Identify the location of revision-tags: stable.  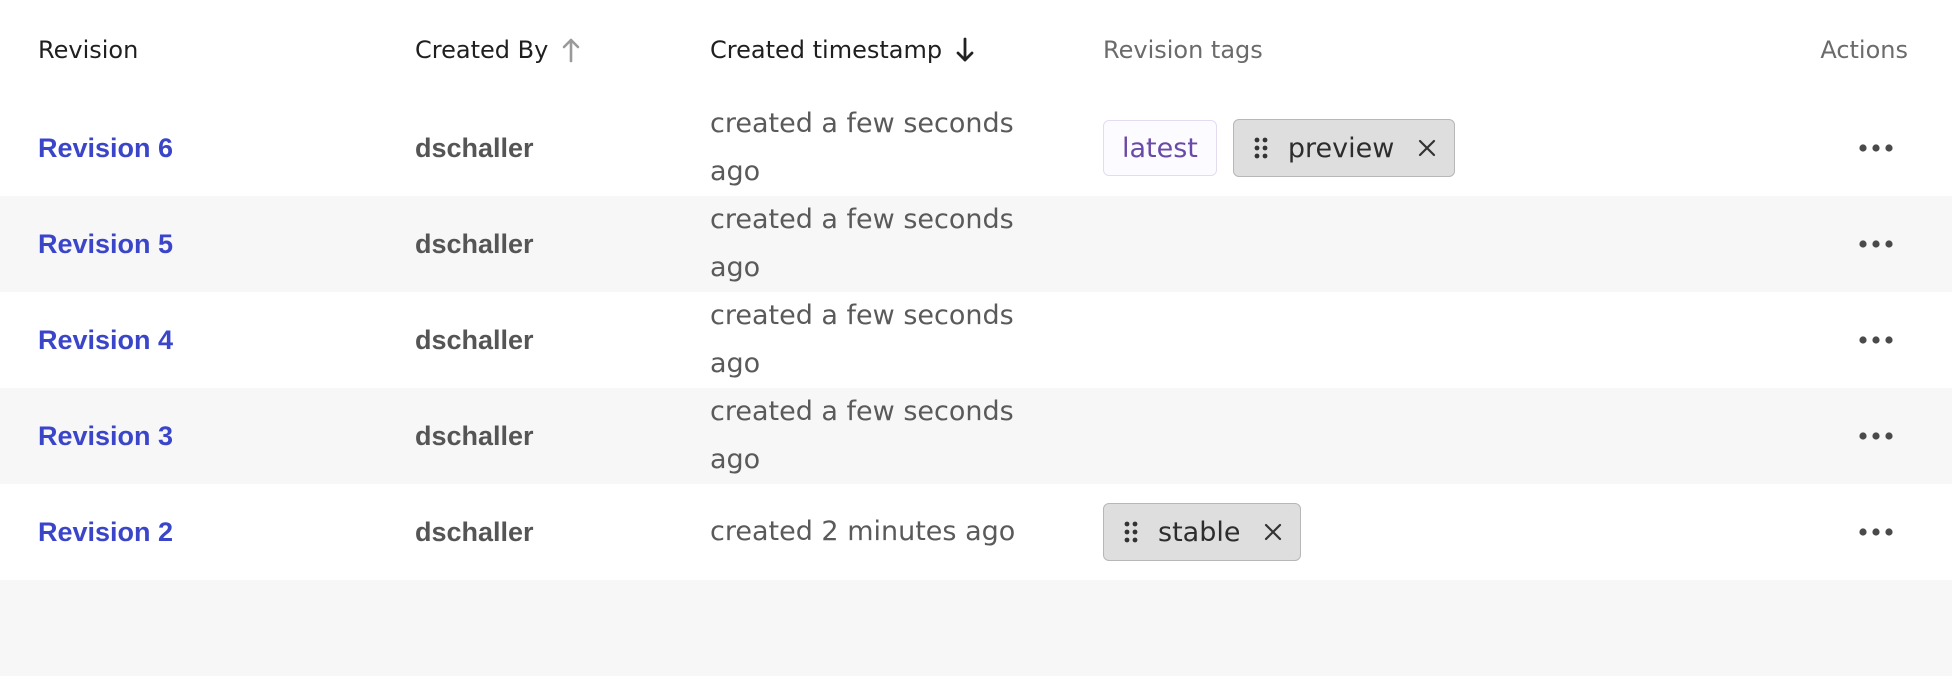
(1202, 532).